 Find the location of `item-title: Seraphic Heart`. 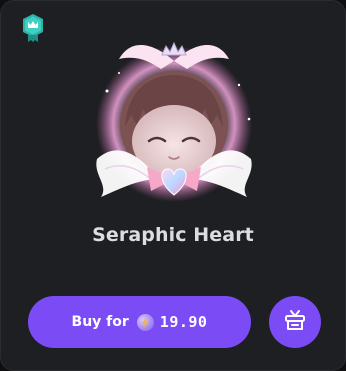

item-title: Seraphic Heart is located at coordinates (173, 235).